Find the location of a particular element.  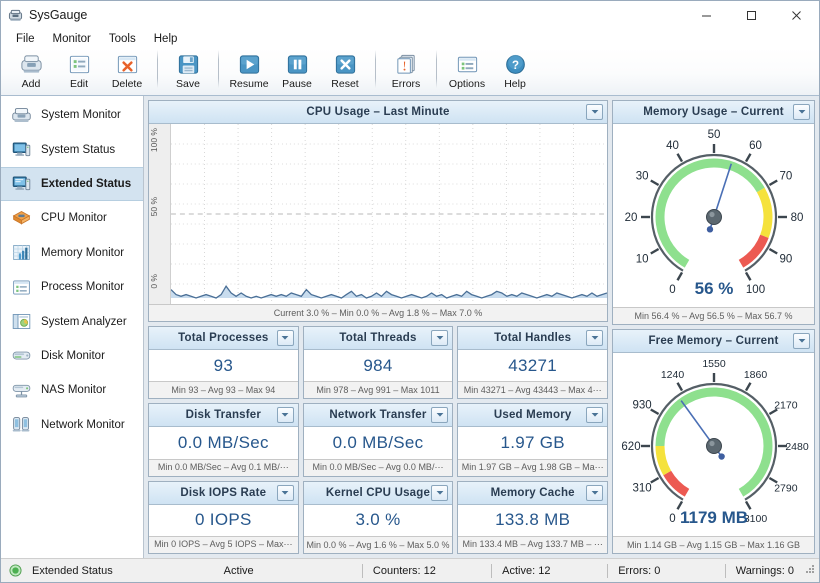

svg-text: 100 is located at coordinates (754, 289).